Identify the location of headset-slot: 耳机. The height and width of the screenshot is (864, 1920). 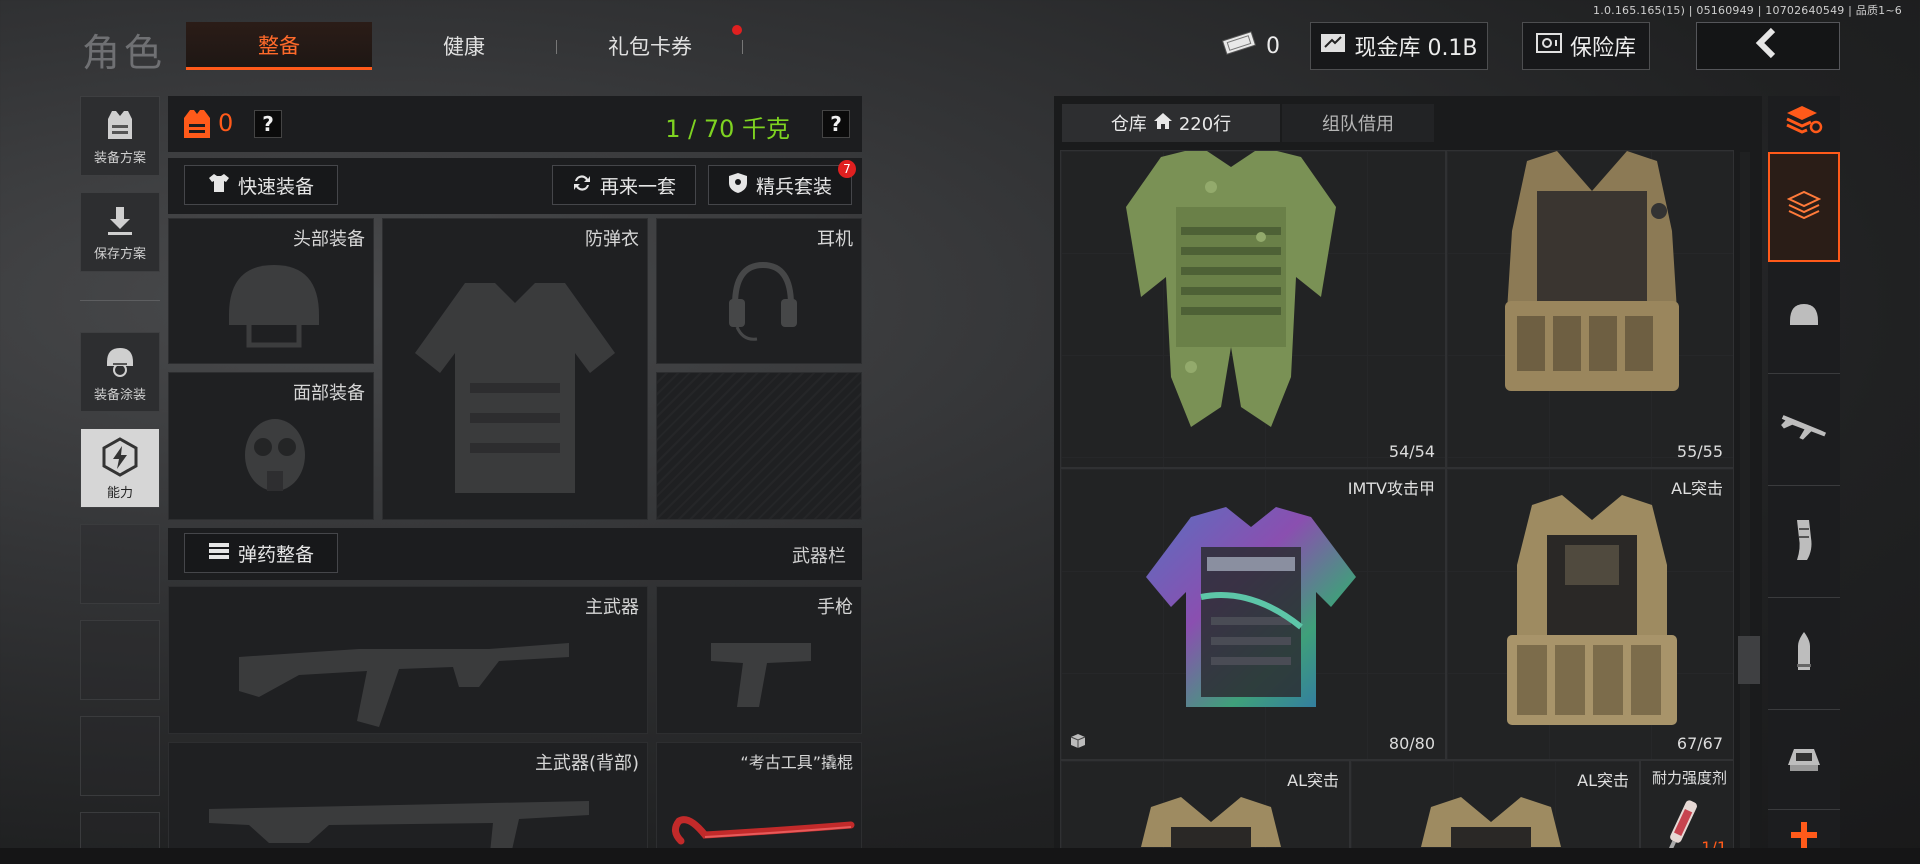
(759, 291).